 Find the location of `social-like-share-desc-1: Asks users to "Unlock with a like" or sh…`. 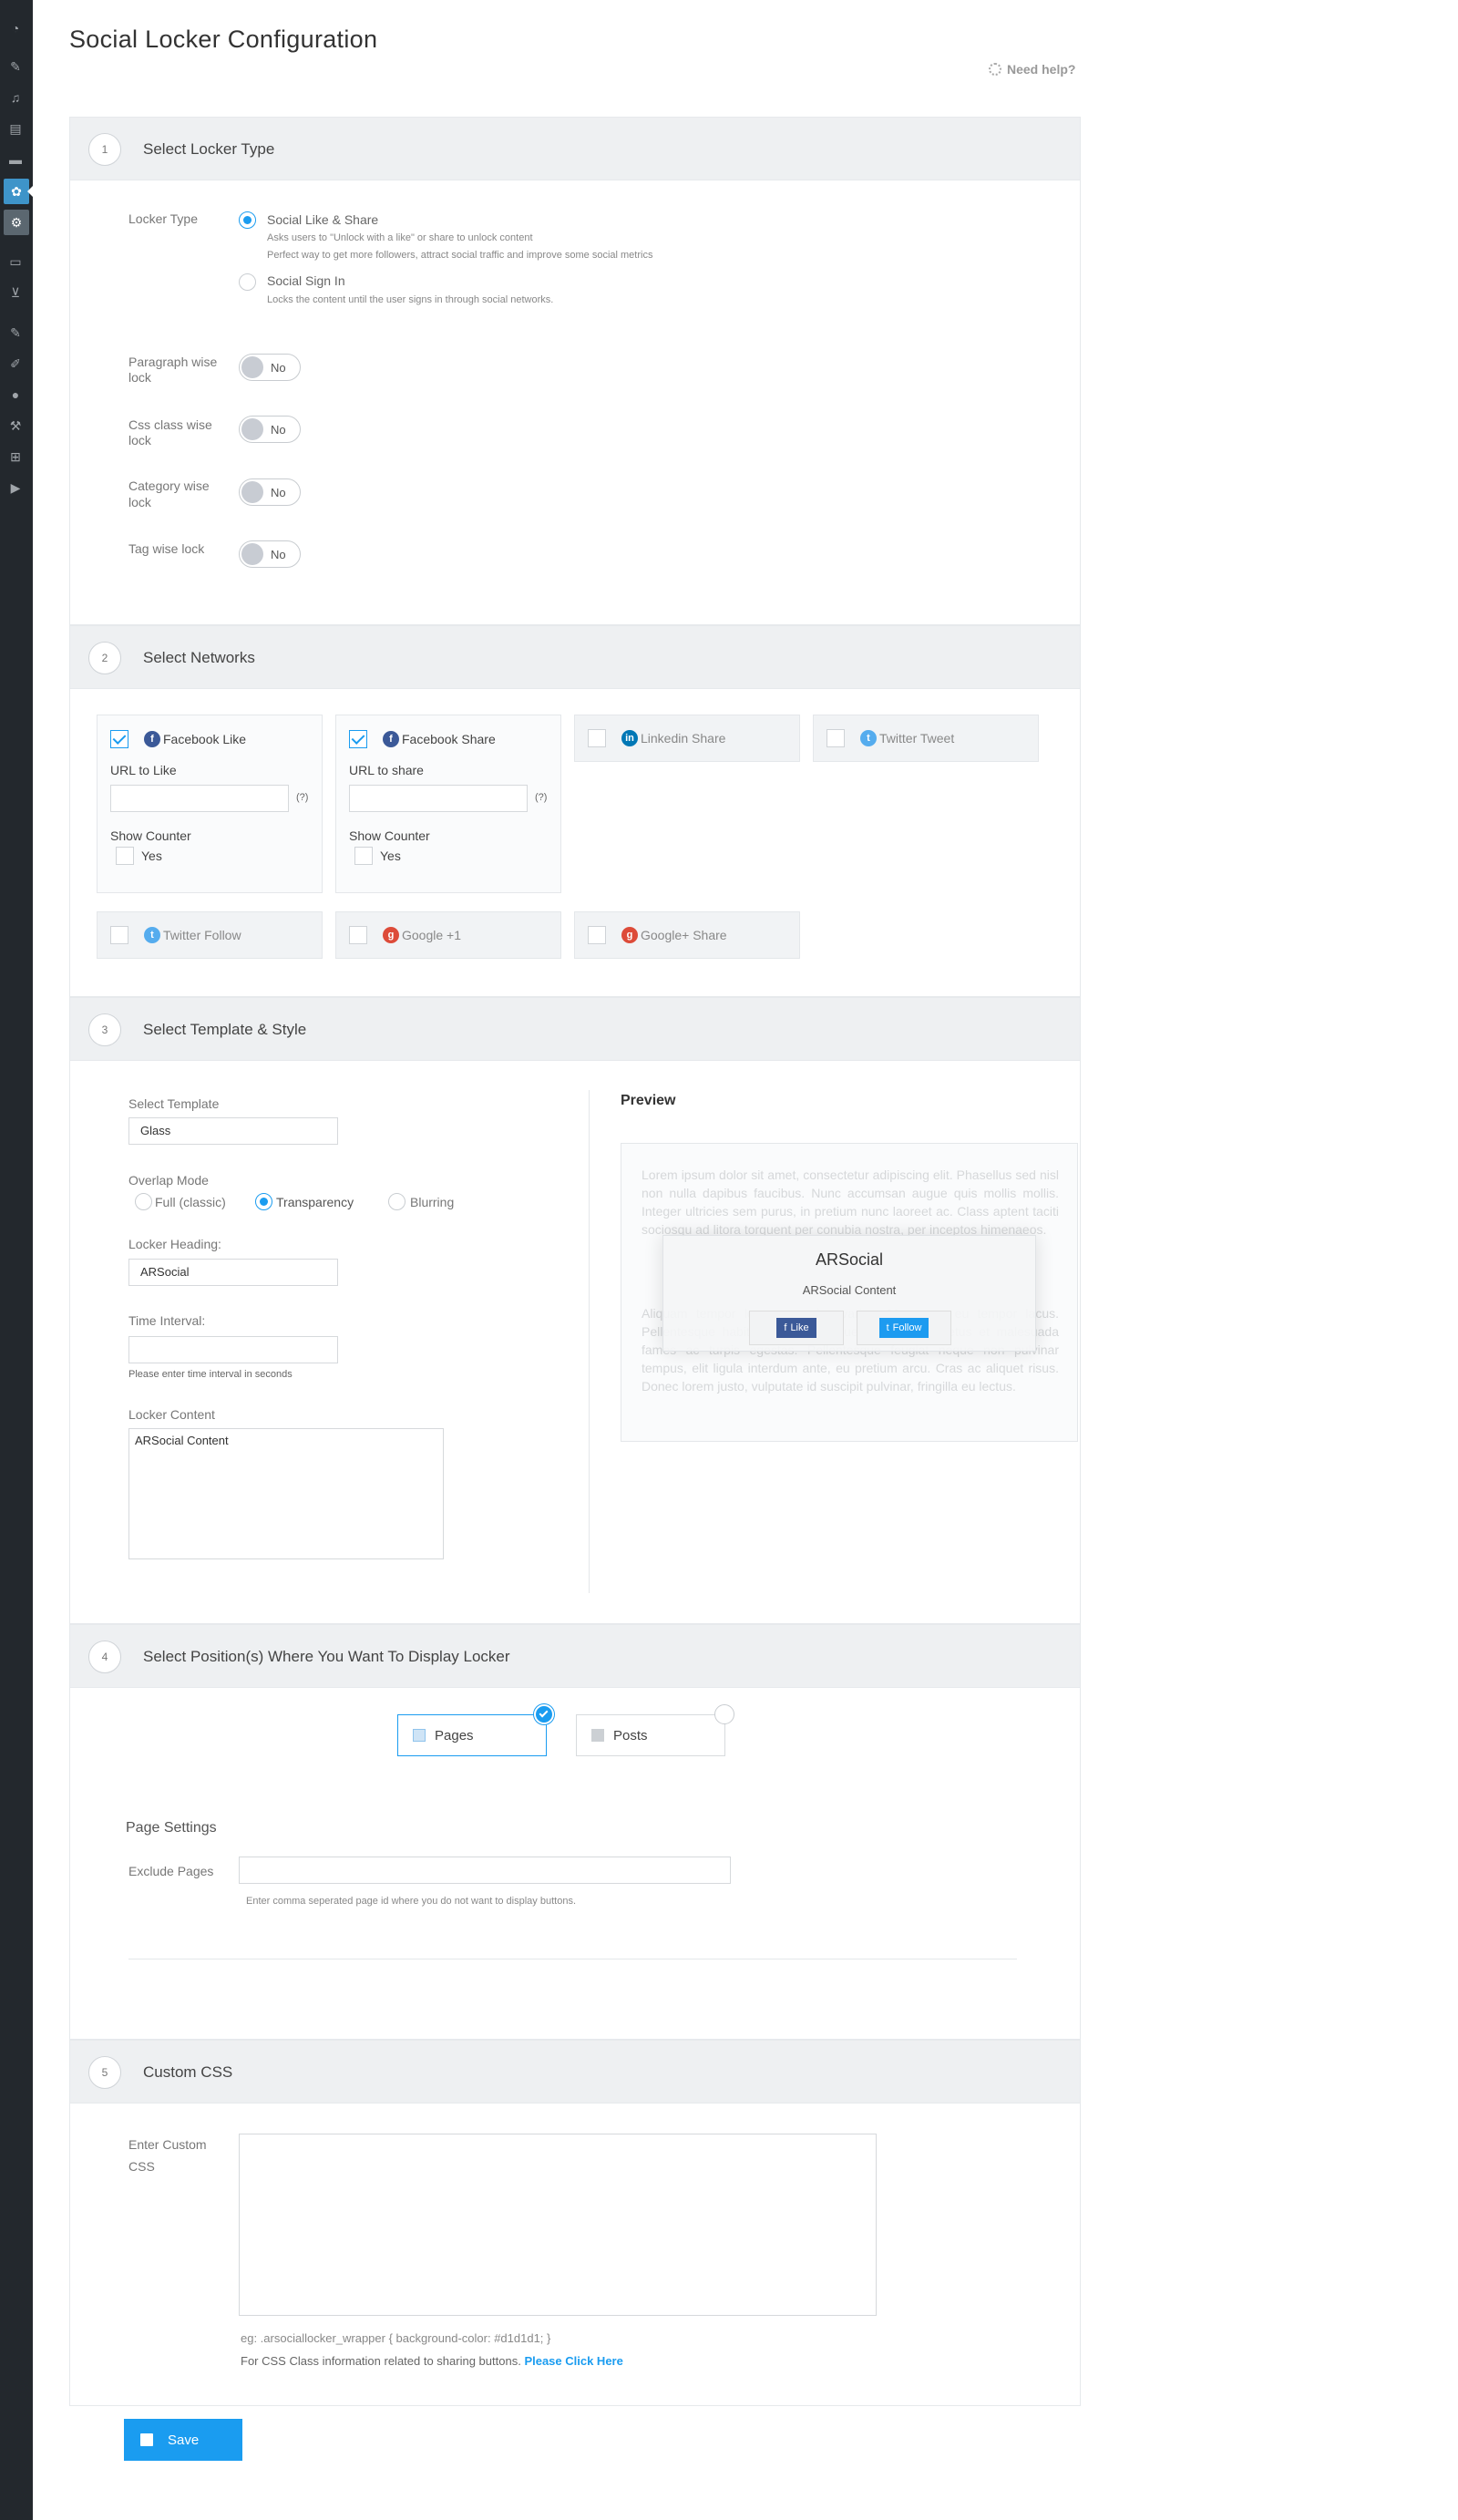

social-like-share-desc-1: Asks users to "Unlock with a like" or sh… is located at coordinates (400, 238).